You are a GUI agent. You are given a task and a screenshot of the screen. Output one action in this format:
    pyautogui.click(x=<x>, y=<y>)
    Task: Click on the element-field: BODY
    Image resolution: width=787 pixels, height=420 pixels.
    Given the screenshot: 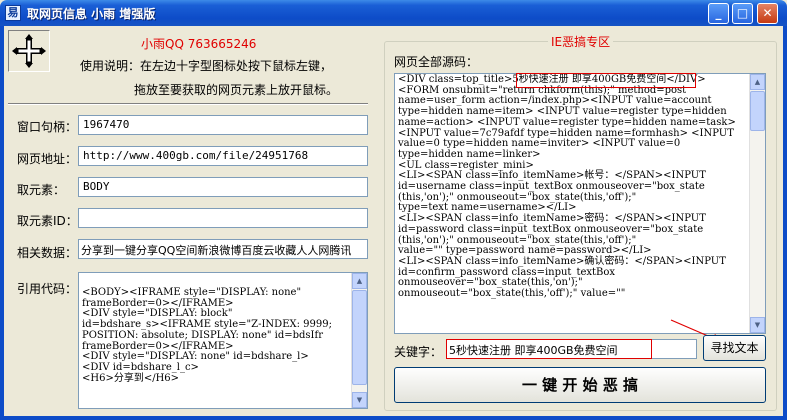 What is the action you would take?
    pyautogui.click(x=223, y=187)
    